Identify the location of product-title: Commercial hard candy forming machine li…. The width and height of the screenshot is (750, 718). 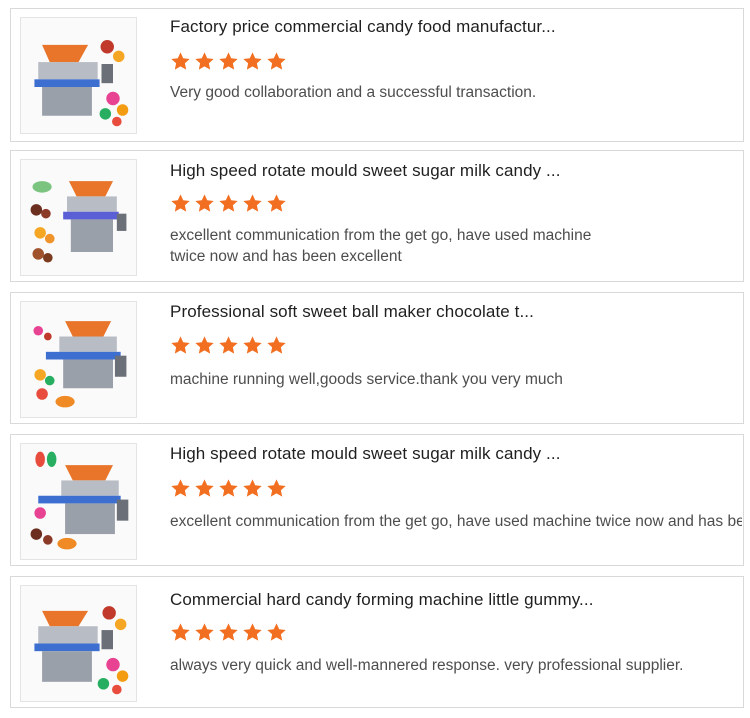
(382, 600).